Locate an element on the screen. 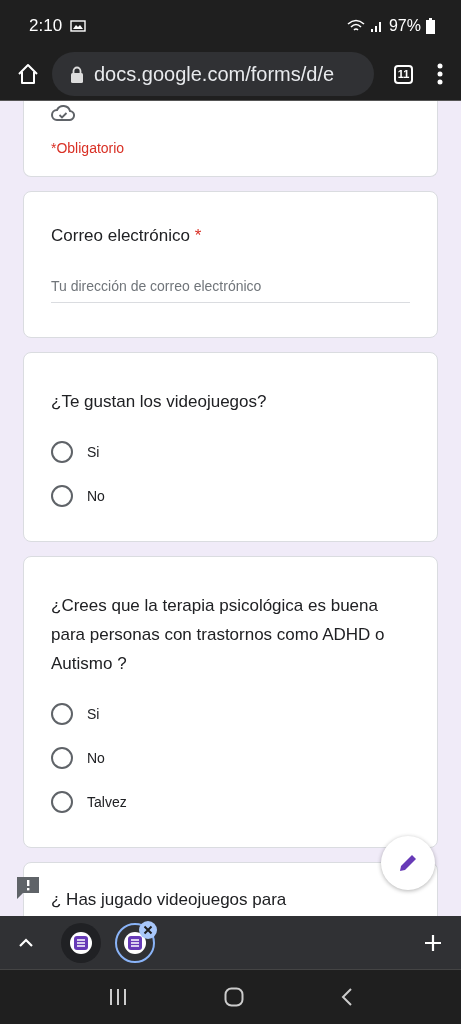  address-bar: docs.google.com/forms/d/e is located at coordinates (213, 74).